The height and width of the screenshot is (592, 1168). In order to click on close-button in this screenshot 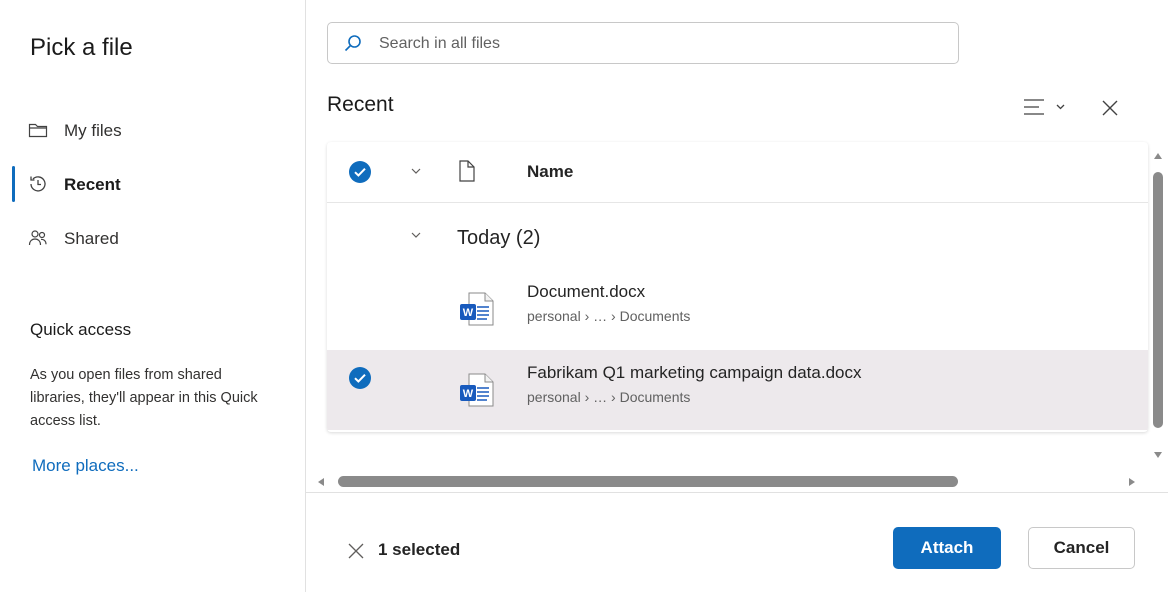, I will do `click(1111, 108)`.